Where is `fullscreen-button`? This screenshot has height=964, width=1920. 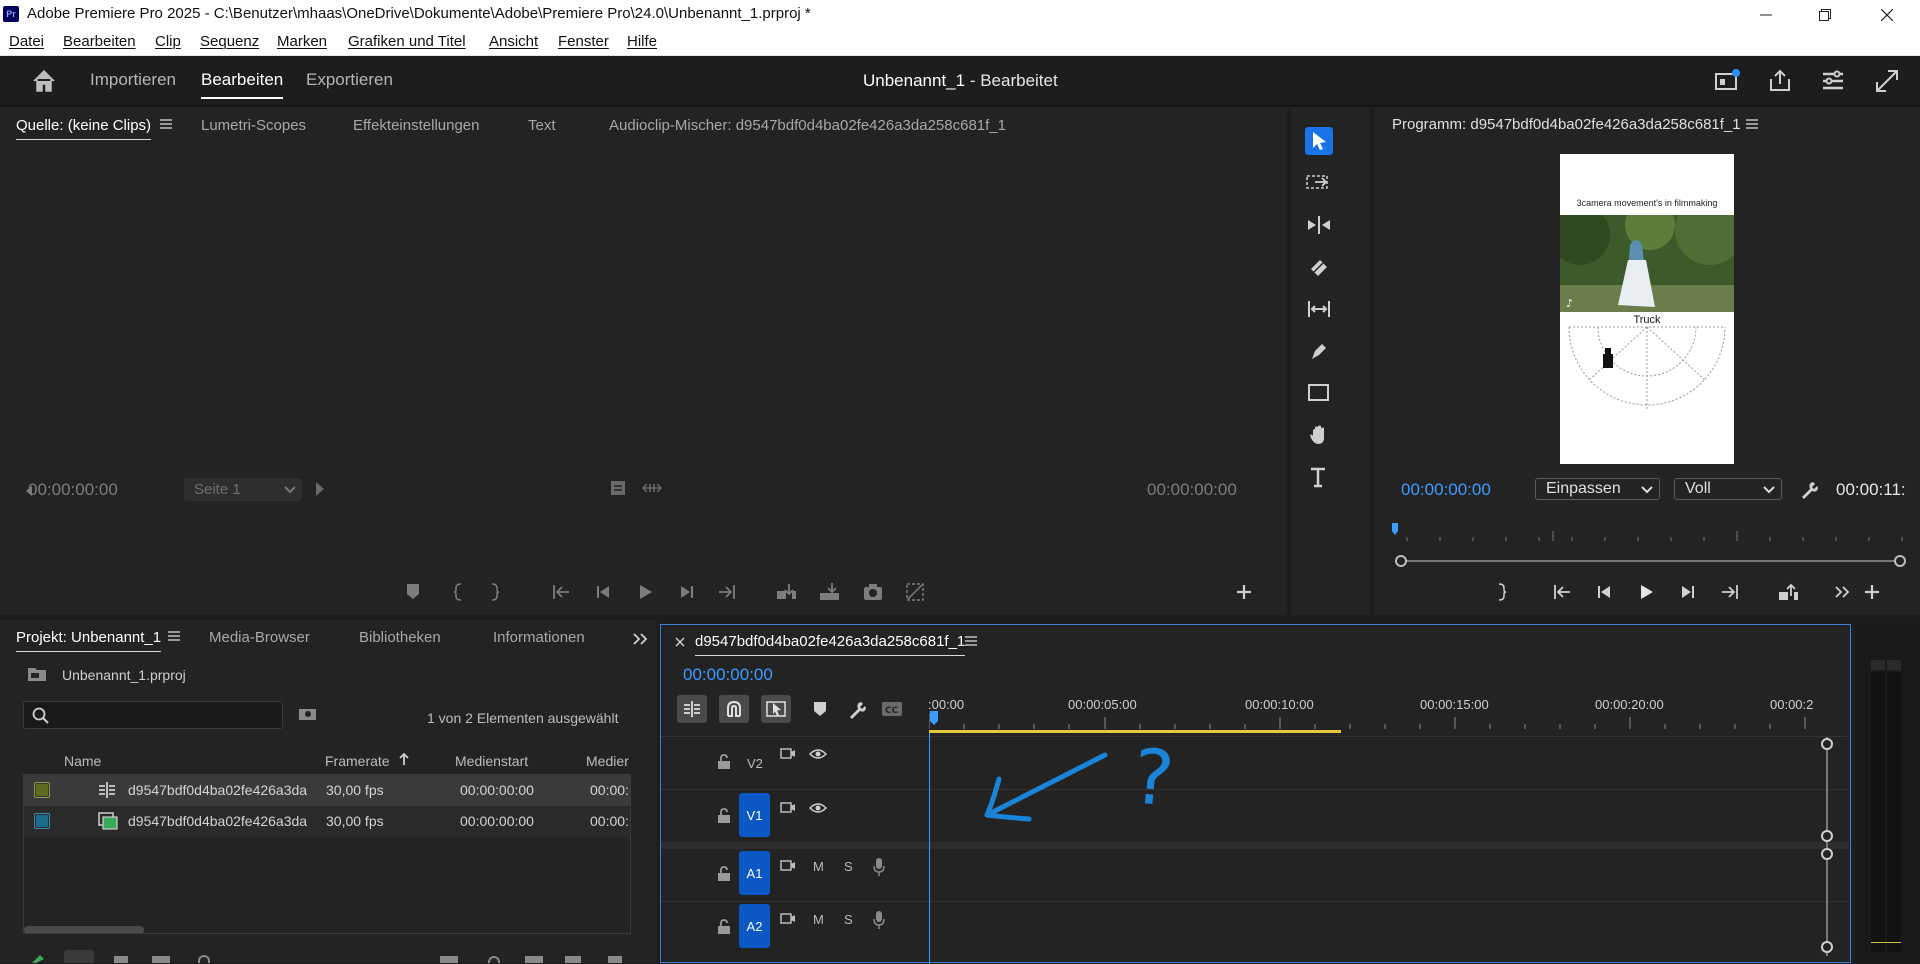
fullscreen-button is located at coordinates (1887, 81).